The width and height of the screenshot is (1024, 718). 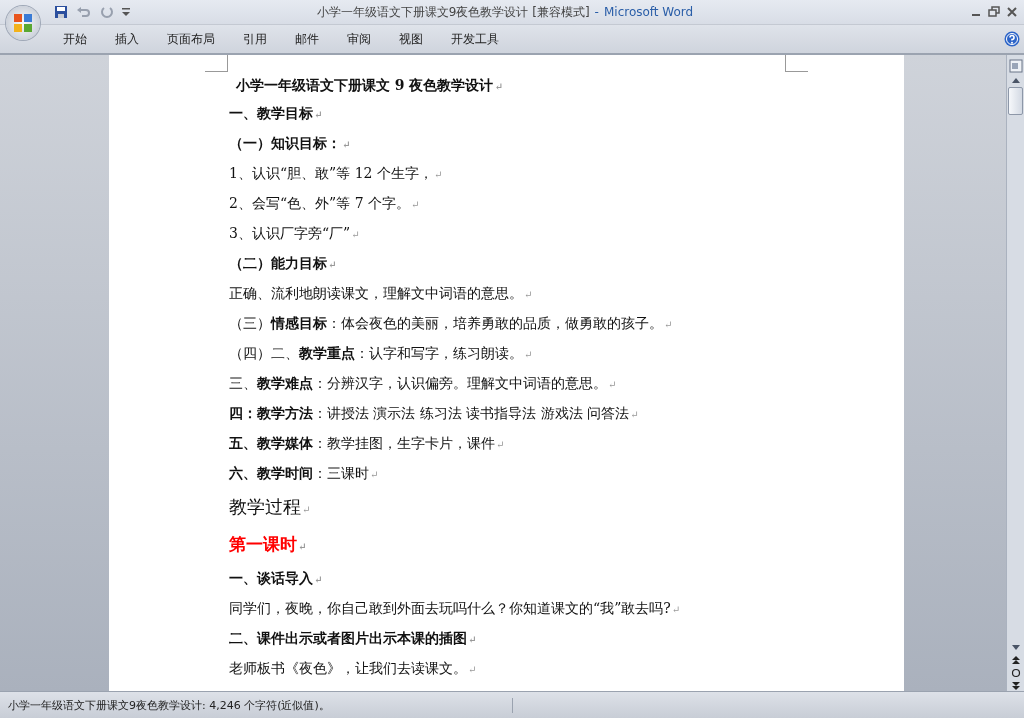 What do you see at coordinates (191, 39) in the screenshot?
I see `ribbon-tab: 页面布局` at bounding box center [191, 39].